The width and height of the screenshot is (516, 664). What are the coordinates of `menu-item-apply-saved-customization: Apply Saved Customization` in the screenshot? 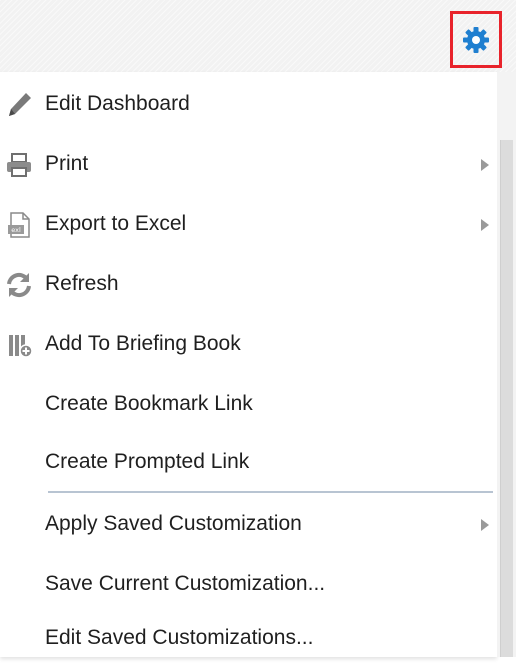 It's located at (248, 524).